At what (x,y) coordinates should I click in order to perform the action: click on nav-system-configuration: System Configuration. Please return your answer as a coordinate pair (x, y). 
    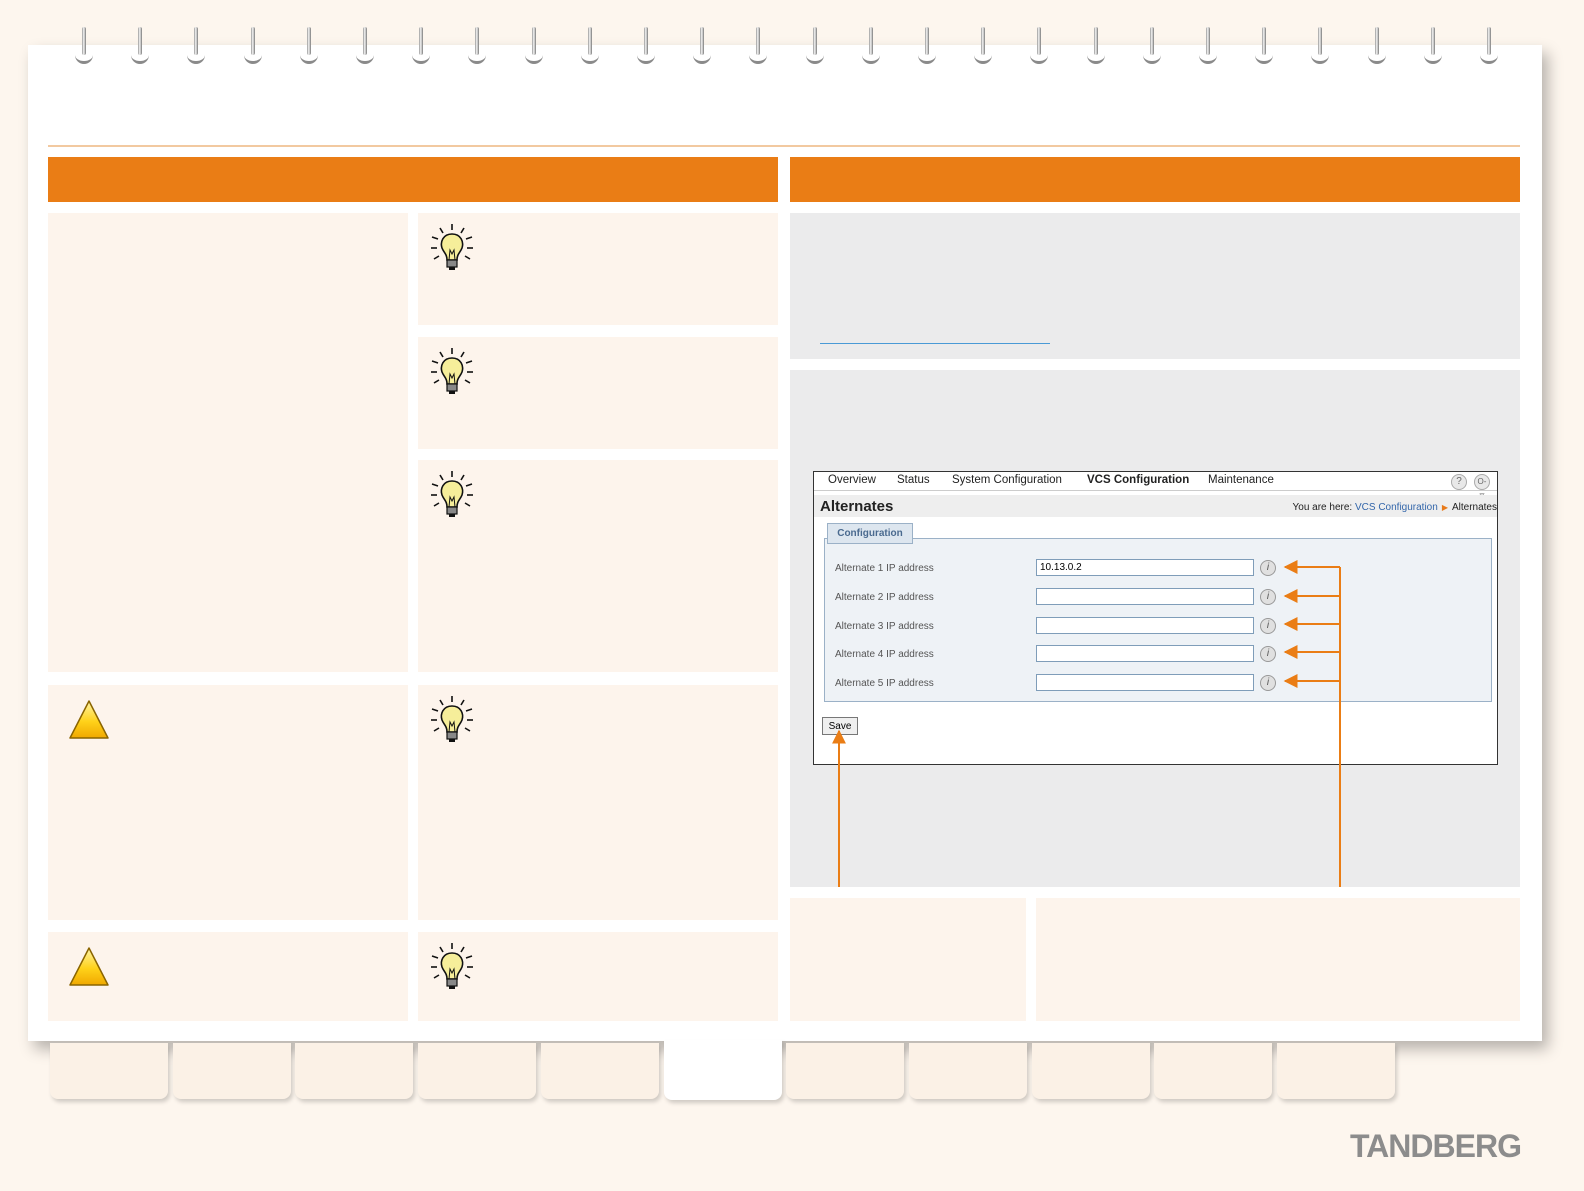
    Looking at the image, I should click on (1007, 480).